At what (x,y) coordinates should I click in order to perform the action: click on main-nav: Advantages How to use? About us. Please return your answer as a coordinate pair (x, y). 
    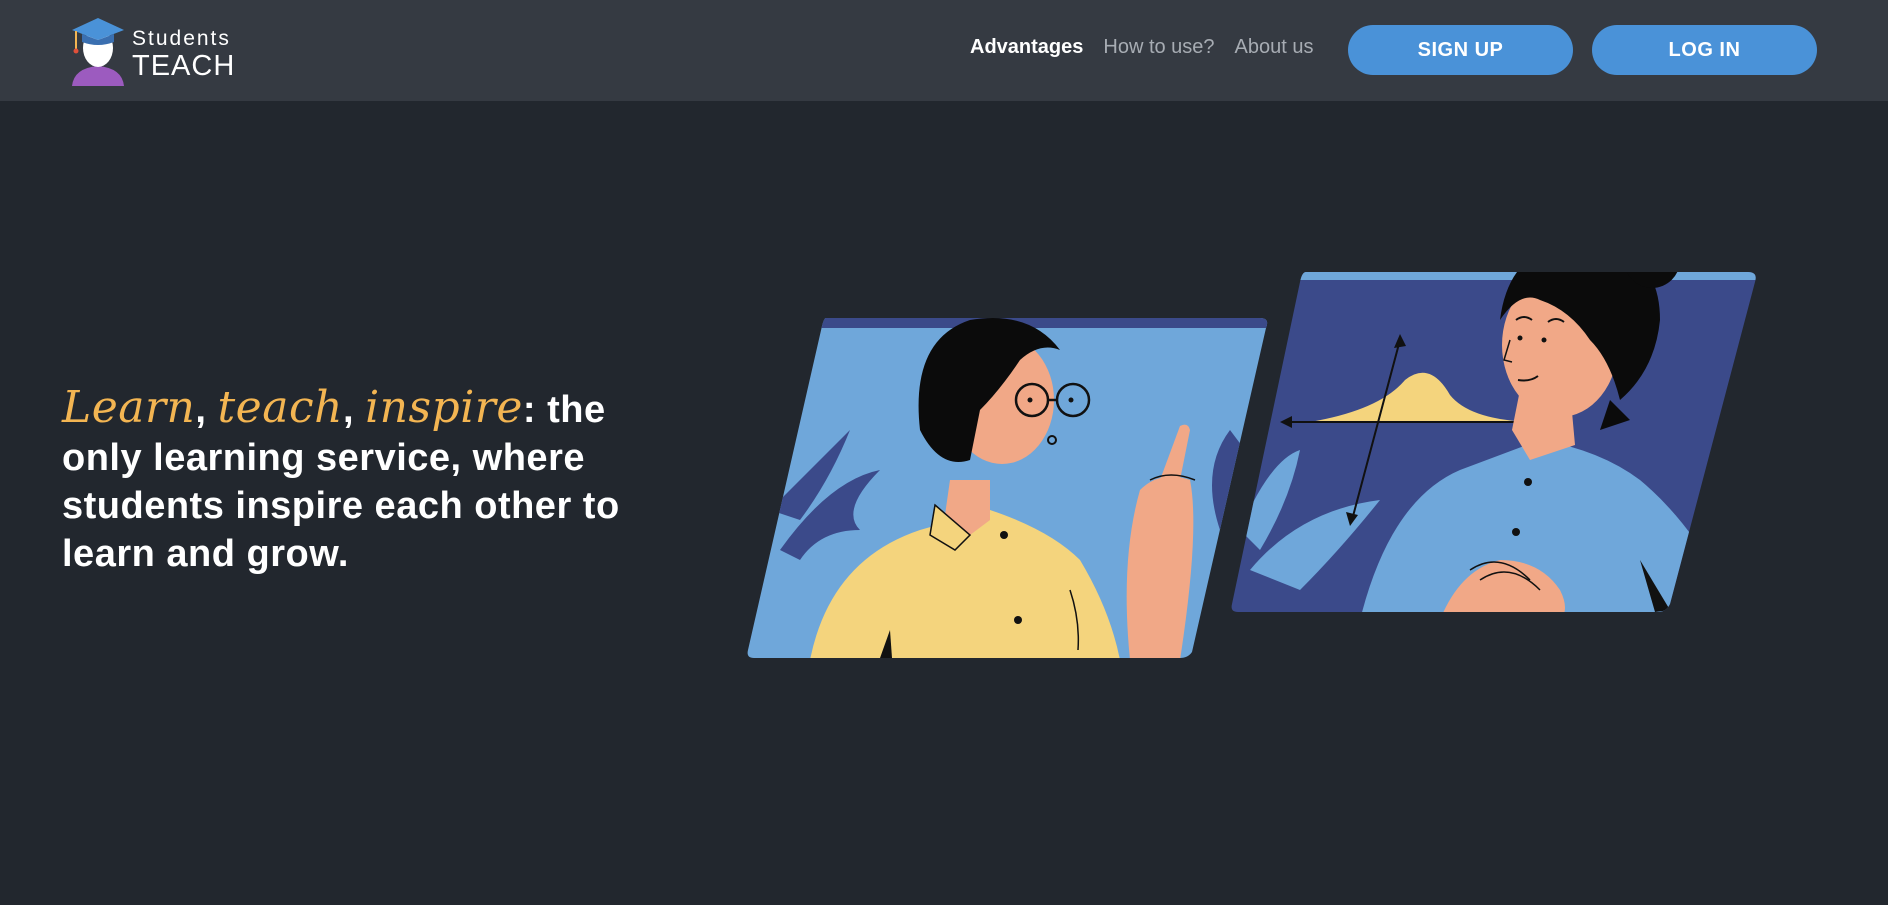
    Looking at the image, I should click on (1142, 47).